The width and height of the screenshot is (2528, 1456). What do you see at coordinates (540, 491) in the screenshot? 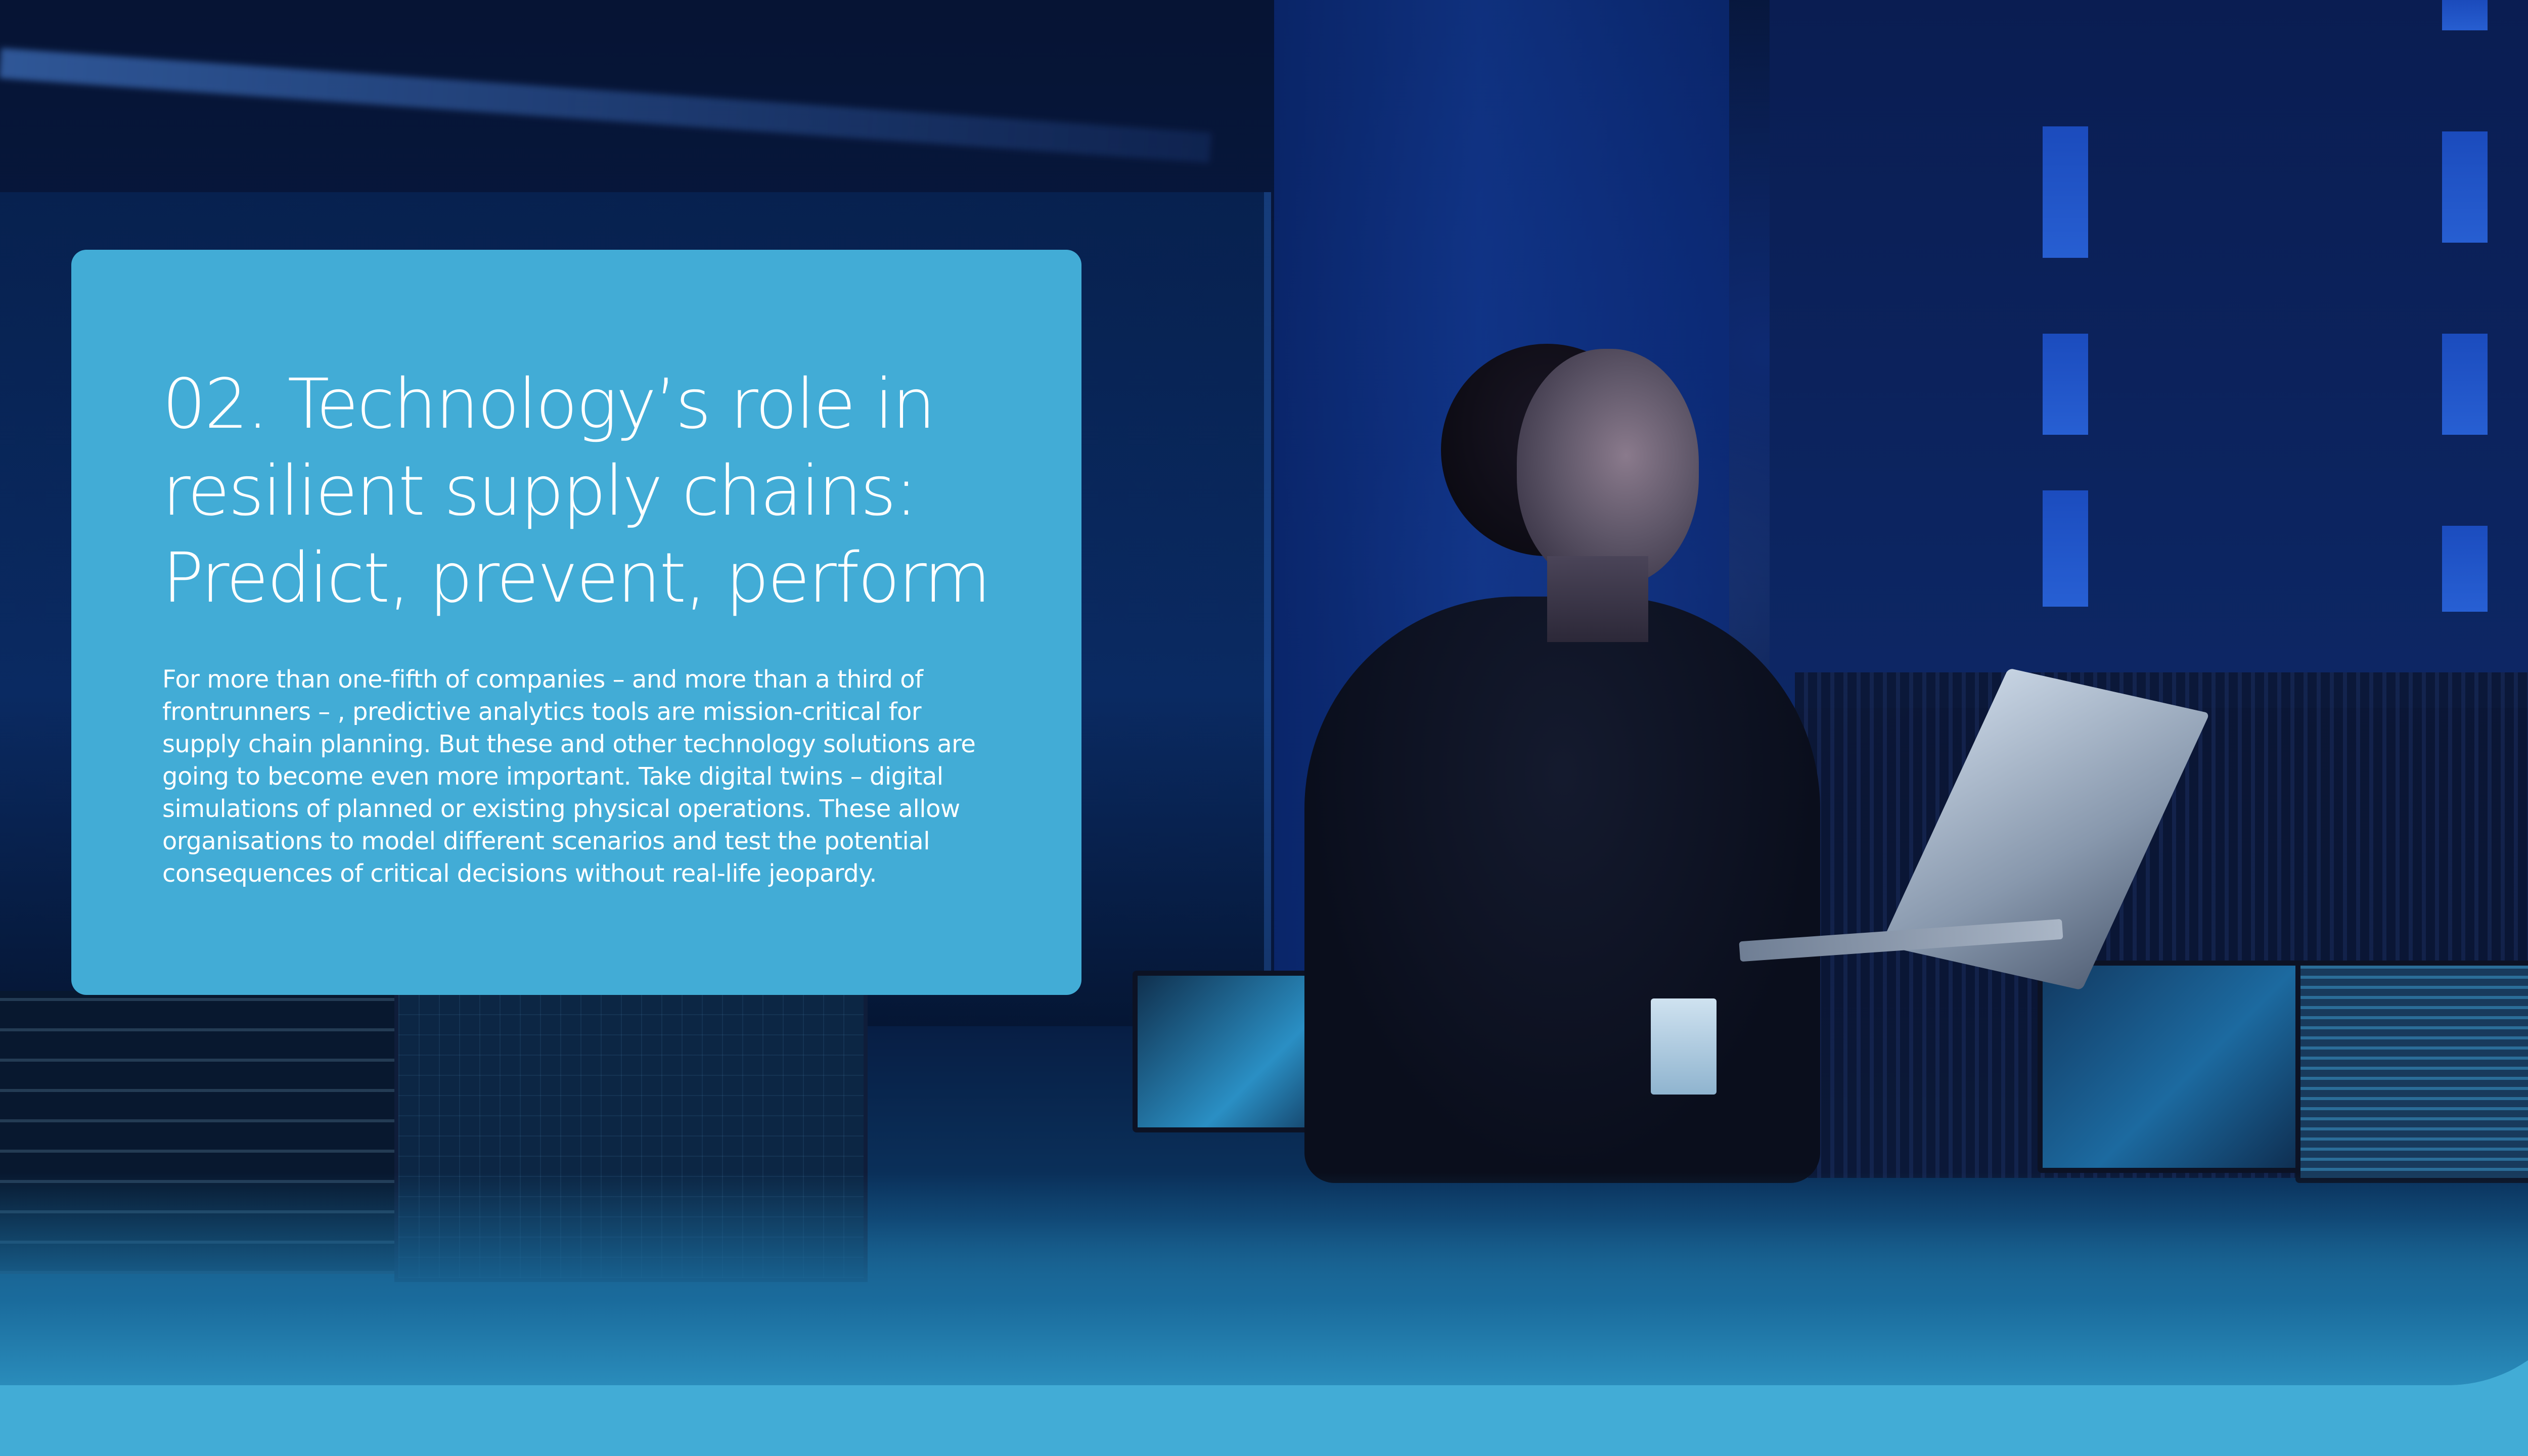
I see `title-line: resilient supply chains:` at bounding box center [540, 491].